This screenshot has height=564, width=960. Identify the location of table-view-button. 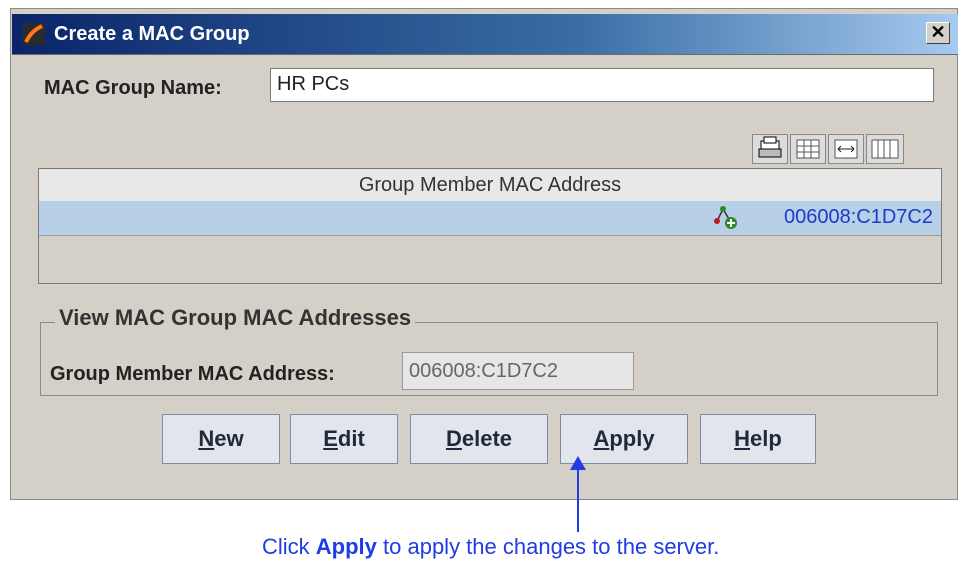
(808, 149).